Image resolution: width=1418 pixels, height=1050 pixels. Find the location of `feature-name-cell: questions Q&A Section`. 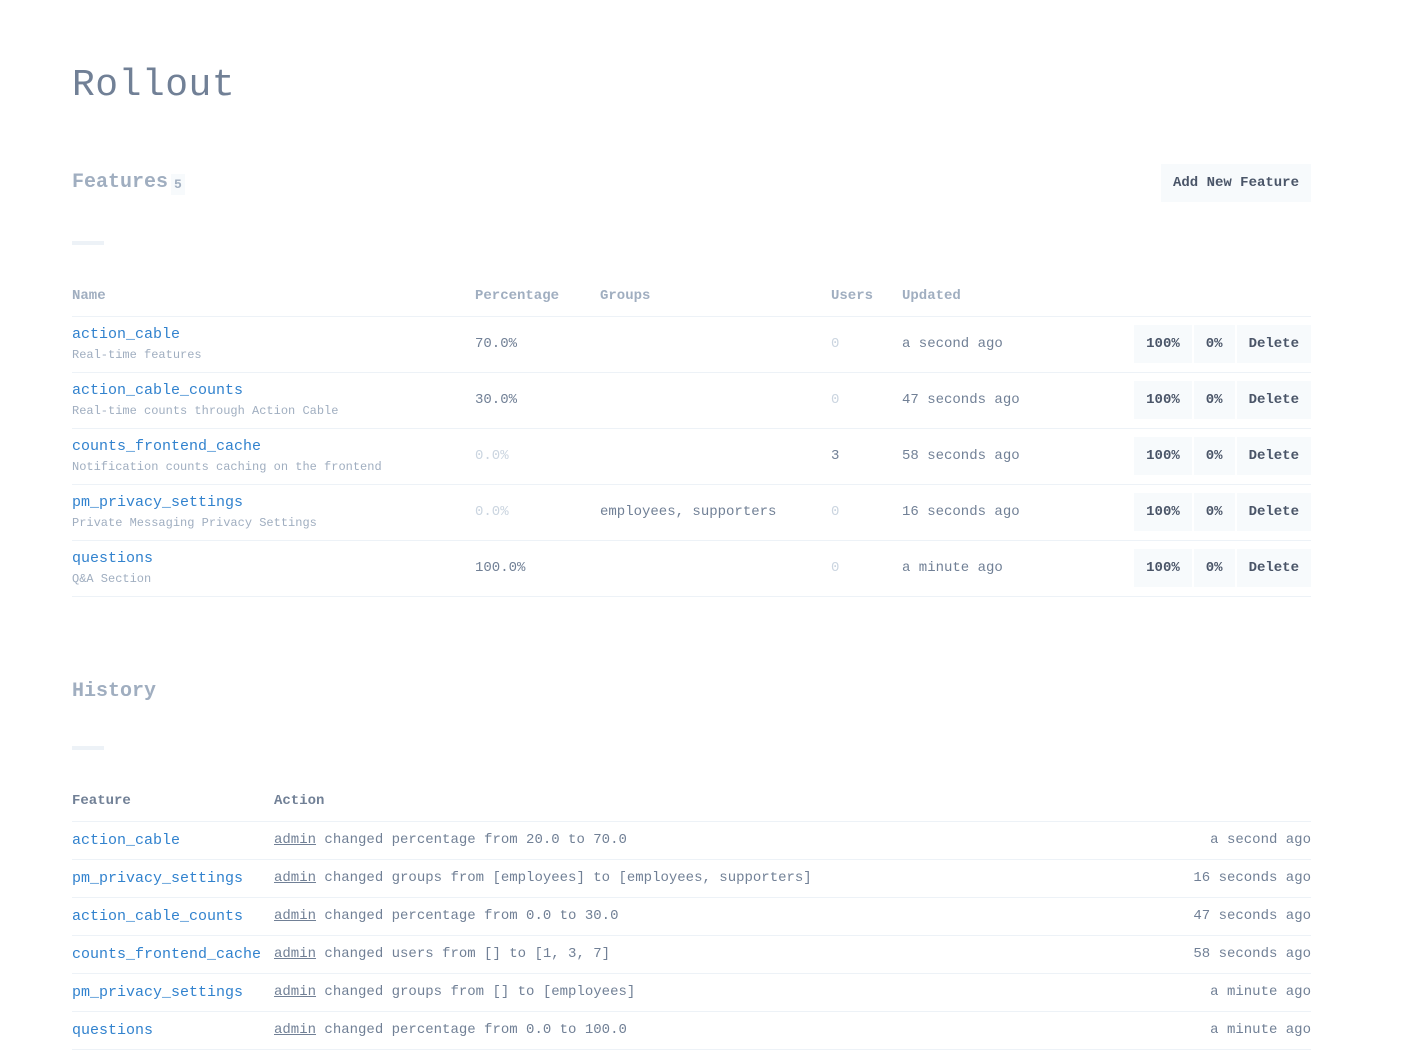

feature-name-cell: questions Q&A Section is located at coordinates (273, 568).